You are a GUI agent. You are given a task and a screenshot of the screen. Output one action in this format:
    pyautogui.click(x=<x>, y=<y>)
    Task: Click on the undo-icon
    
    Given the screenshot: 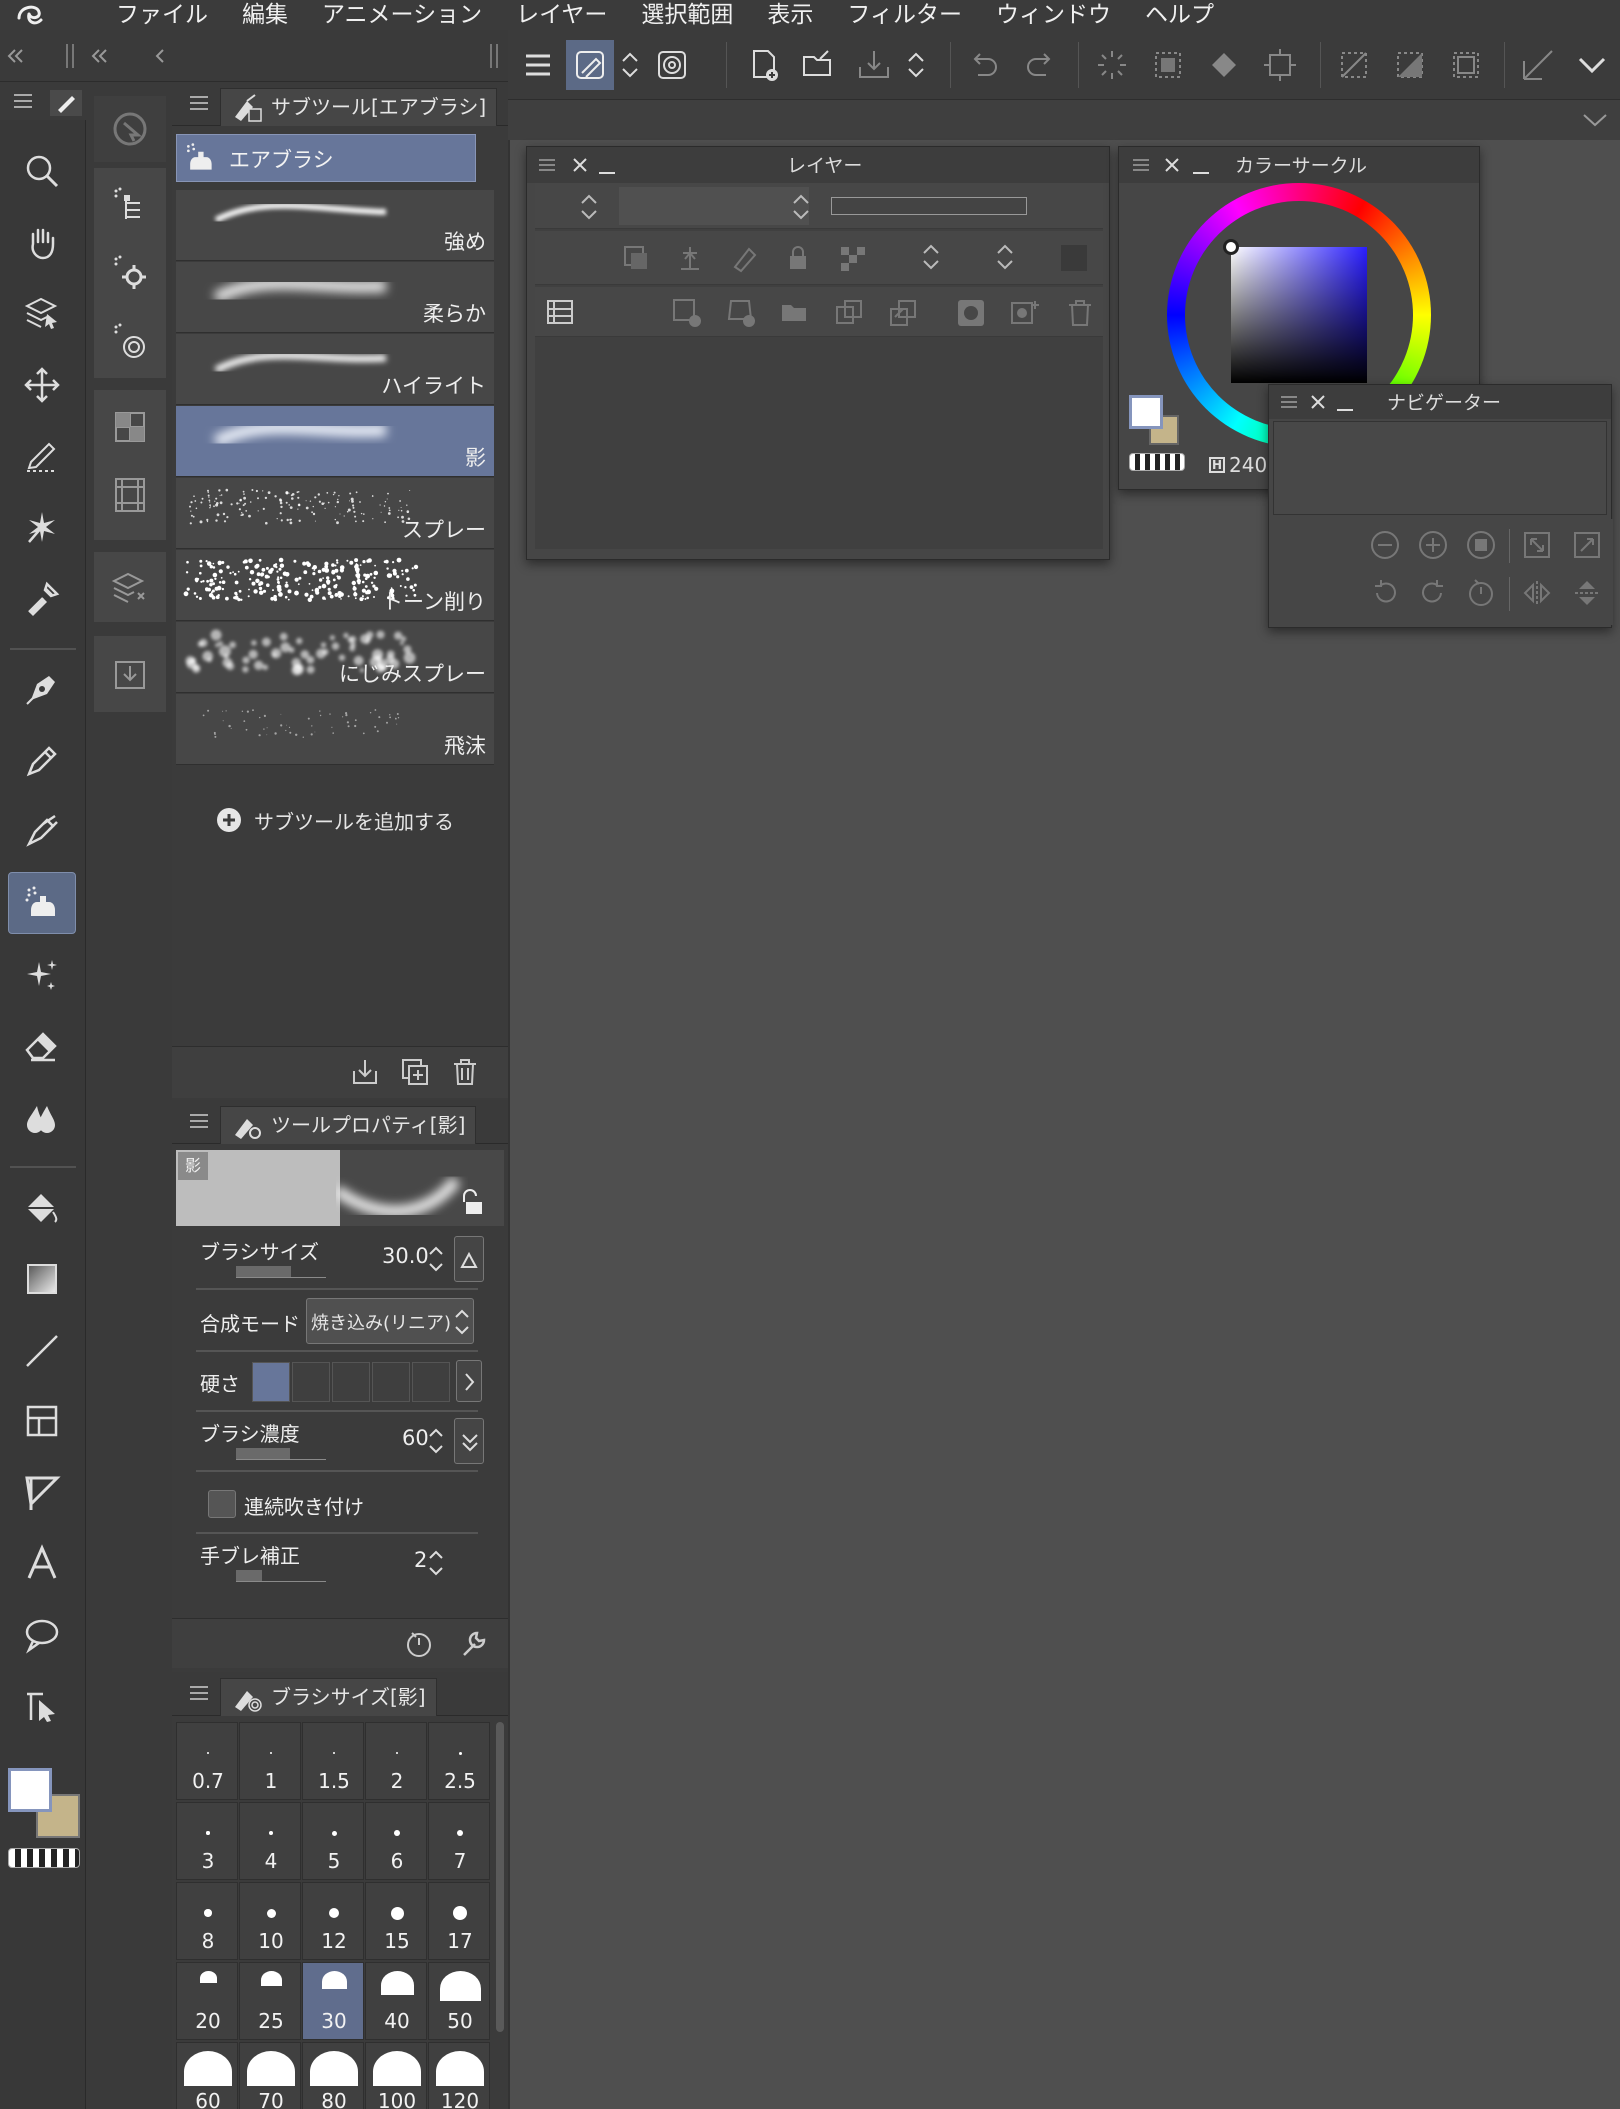 What is the action you would take?
    pyautogui.click(x=984, y=65)
    